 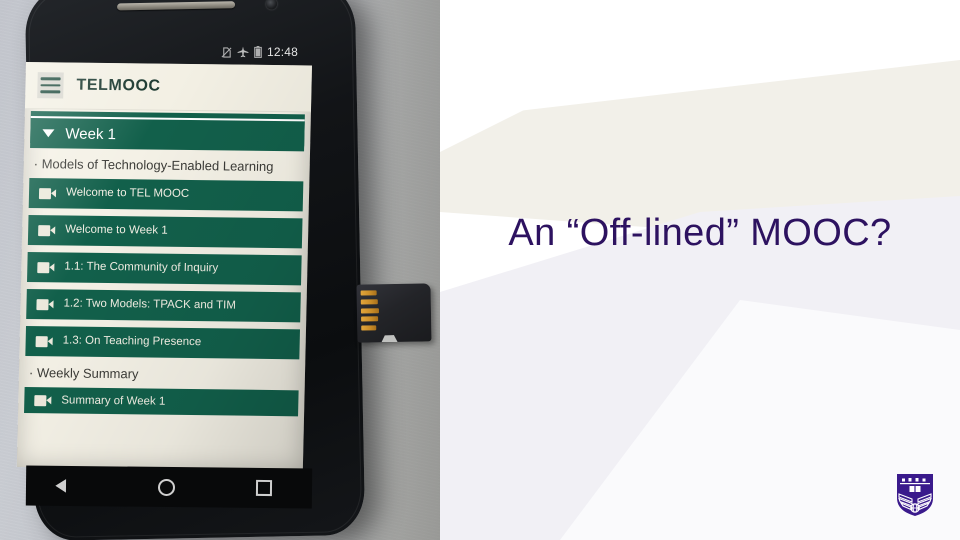 I want to click on sd-card-contacts, so click(x=370, y=310).